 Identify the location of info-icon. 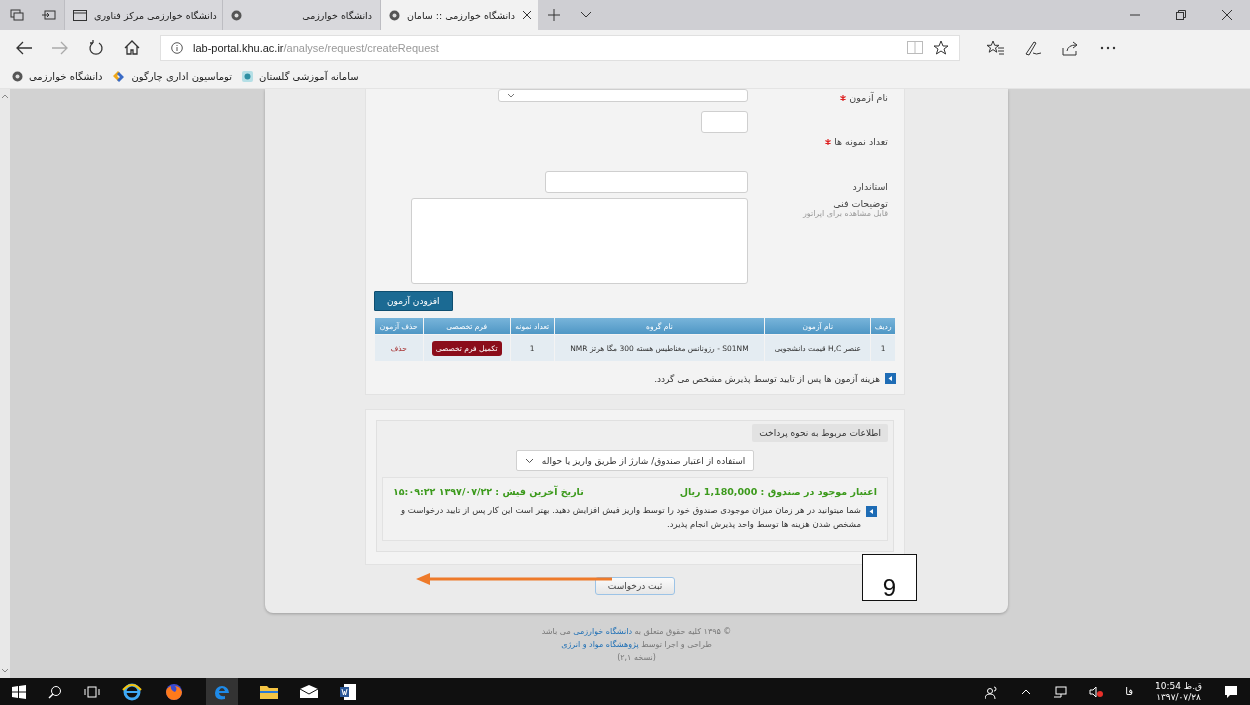
(177, 47).